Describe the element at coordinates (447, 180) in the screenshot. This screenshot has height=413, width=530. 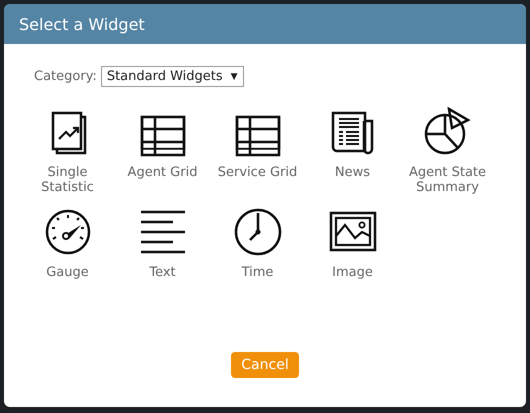
I see `widget-label: Agent State Summary` at that location.